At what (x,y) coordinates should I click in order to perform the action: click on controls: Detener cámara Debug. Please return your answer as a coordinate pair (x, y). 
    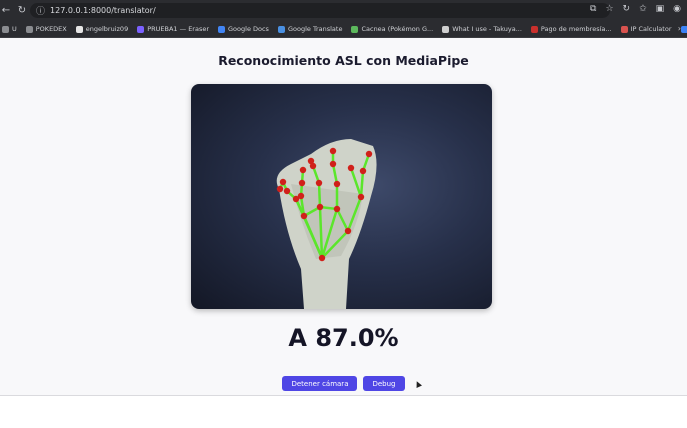
    Looking at the image, I should click on (343, 383).